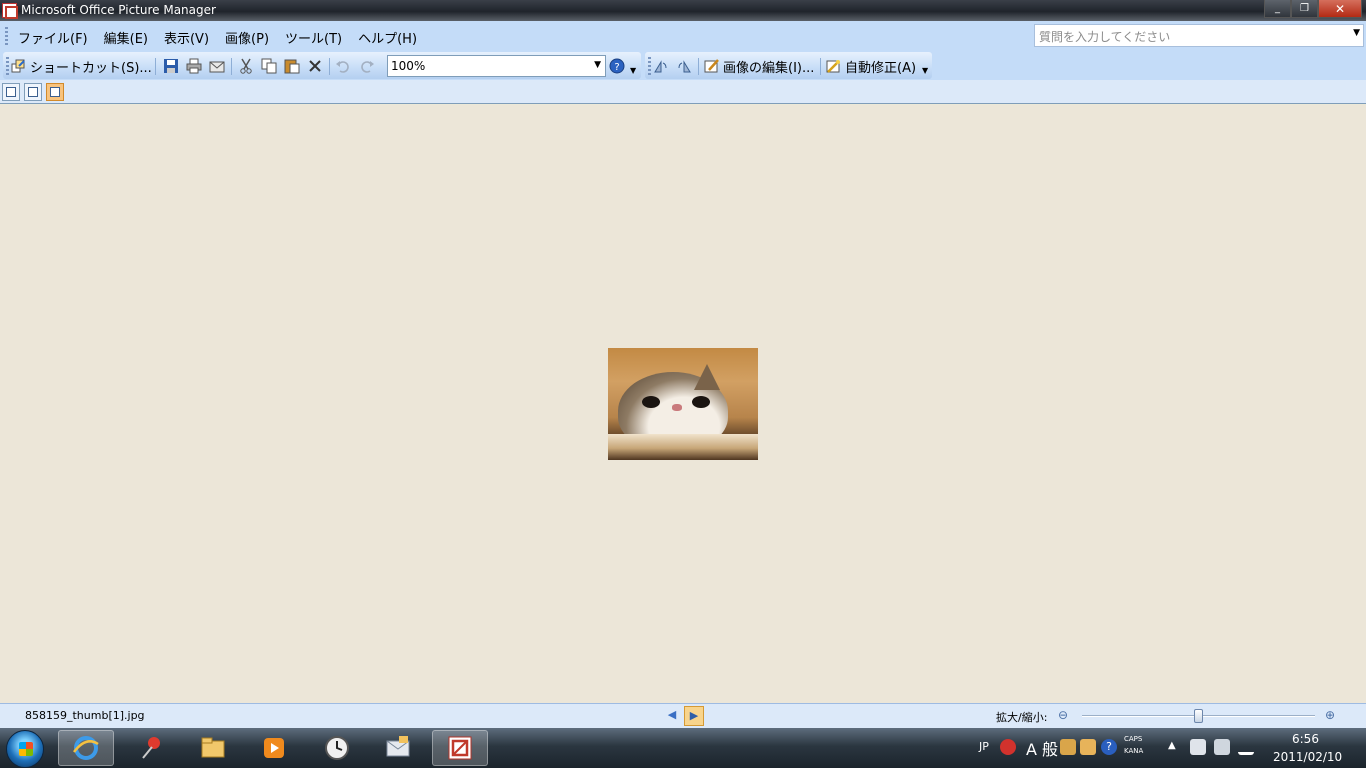 Image resolution: width=1366 pixels, height=768 pixels. I want to click on cut-icon, so click(246, 66).